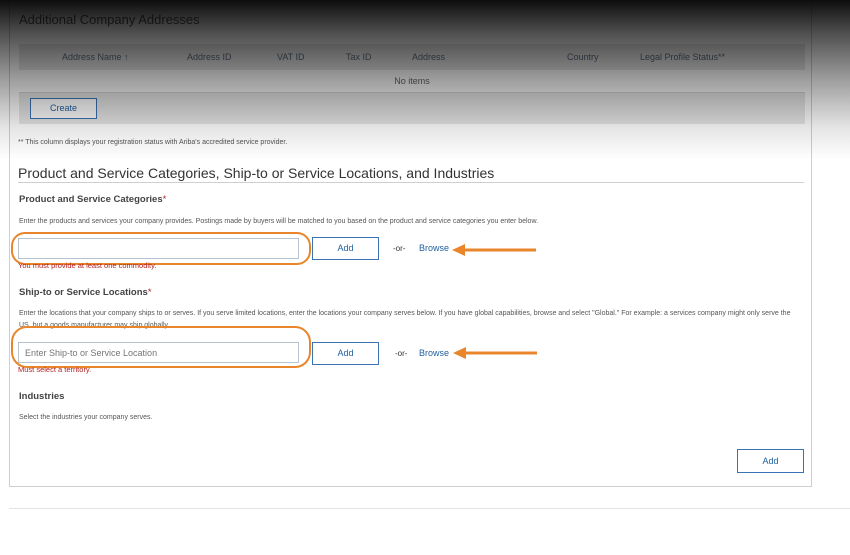 The width and height of the screenshot is (850, 555). What do you see at coordinates (359, 57) in the screenshot?
I see `column-header-tax-id: Tax ID` at bounding box center [359, 57].